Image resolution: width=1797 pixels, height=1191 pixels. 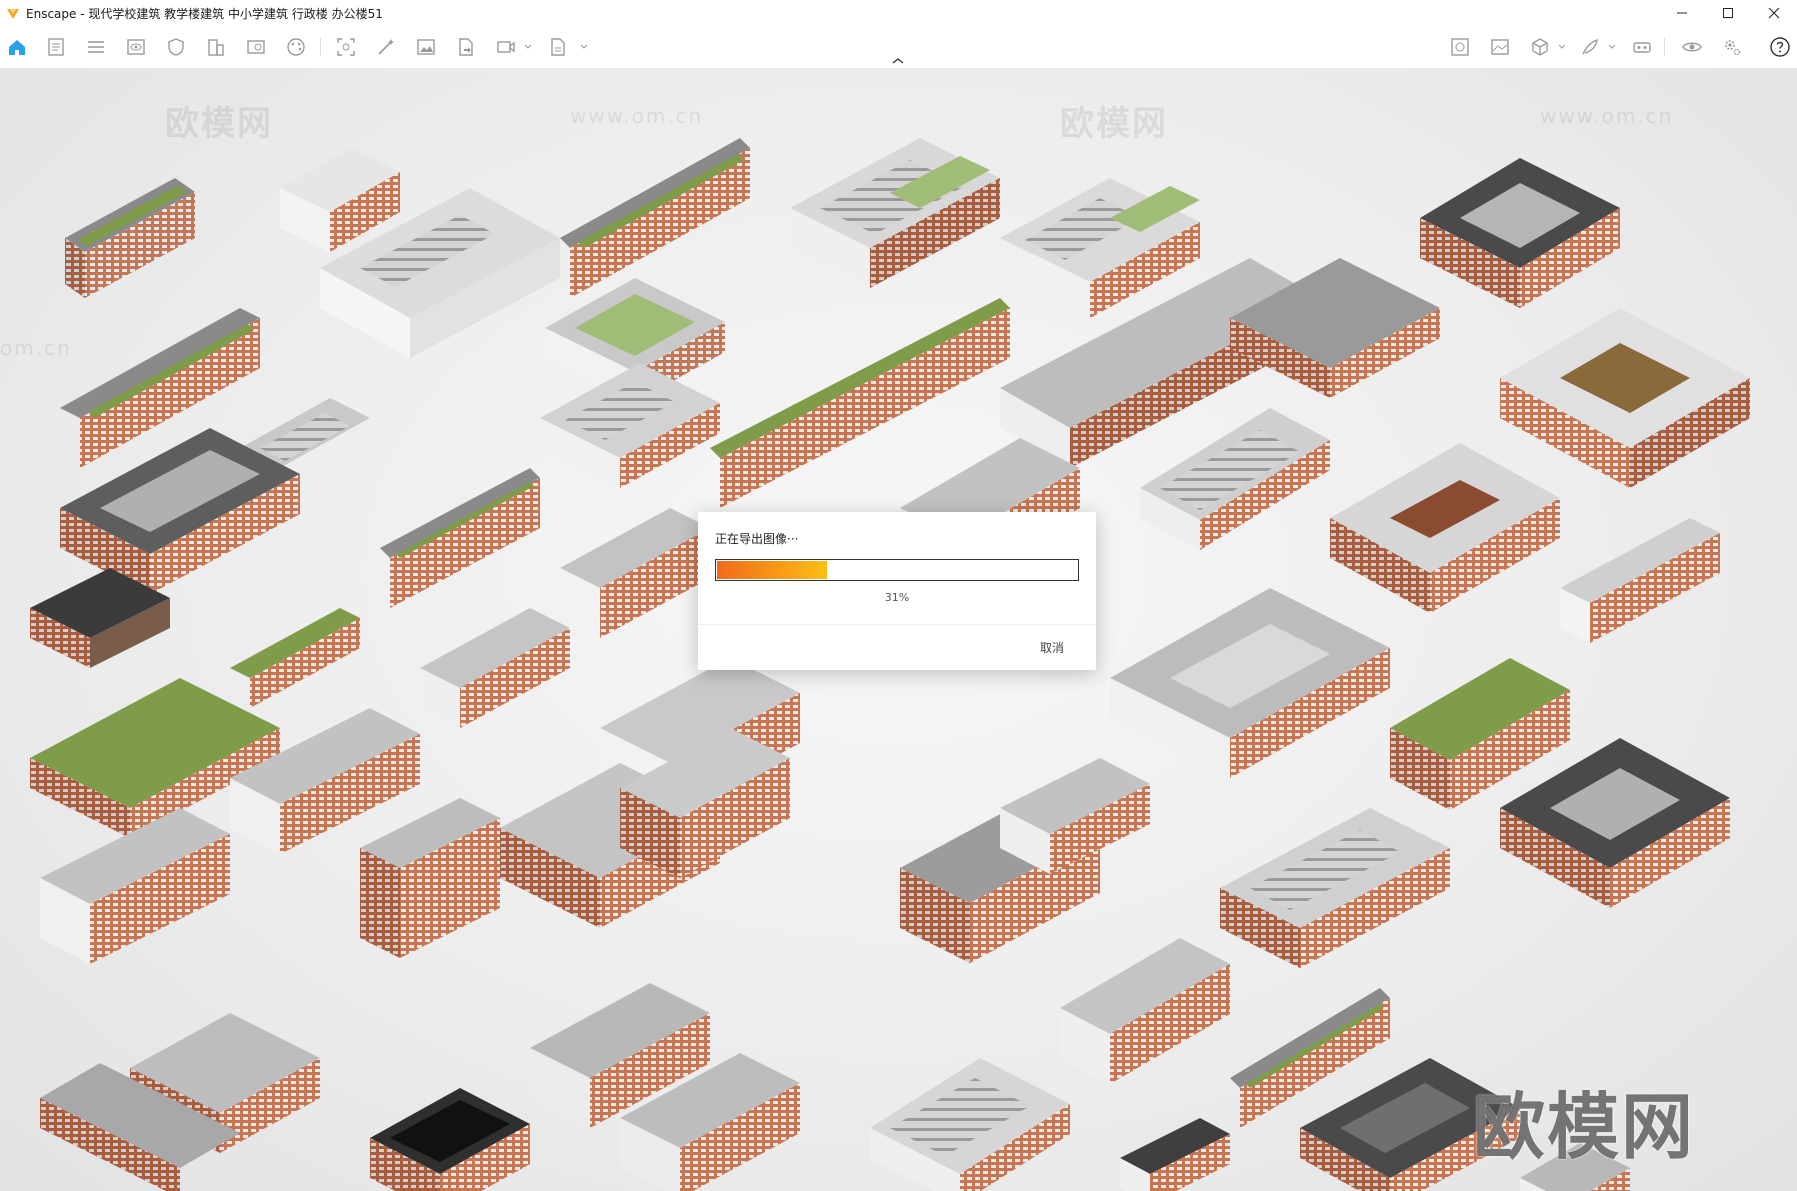 I want to click on maximize-button, so click(x=1728, y=13).